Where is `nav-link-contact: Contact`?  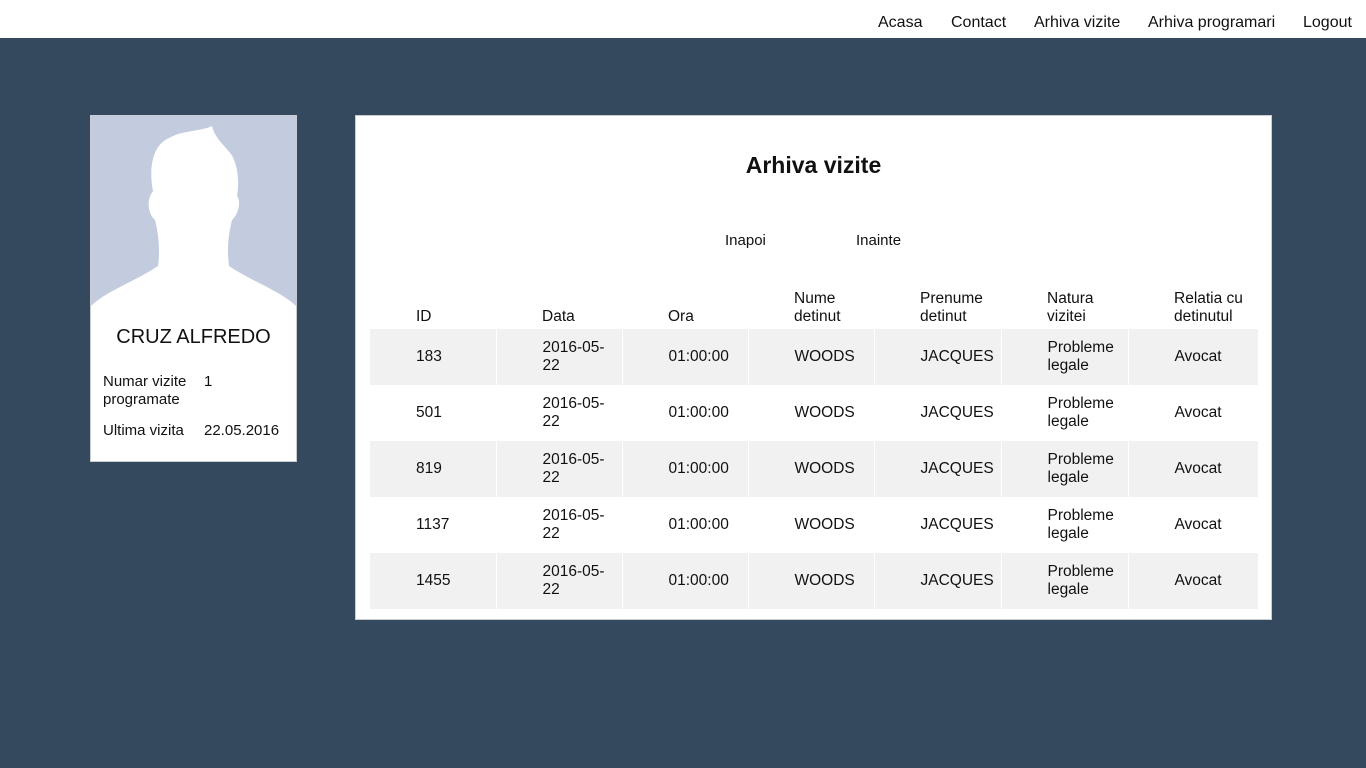
nav-link-contact: Contact is located at coordinates (978, 23).